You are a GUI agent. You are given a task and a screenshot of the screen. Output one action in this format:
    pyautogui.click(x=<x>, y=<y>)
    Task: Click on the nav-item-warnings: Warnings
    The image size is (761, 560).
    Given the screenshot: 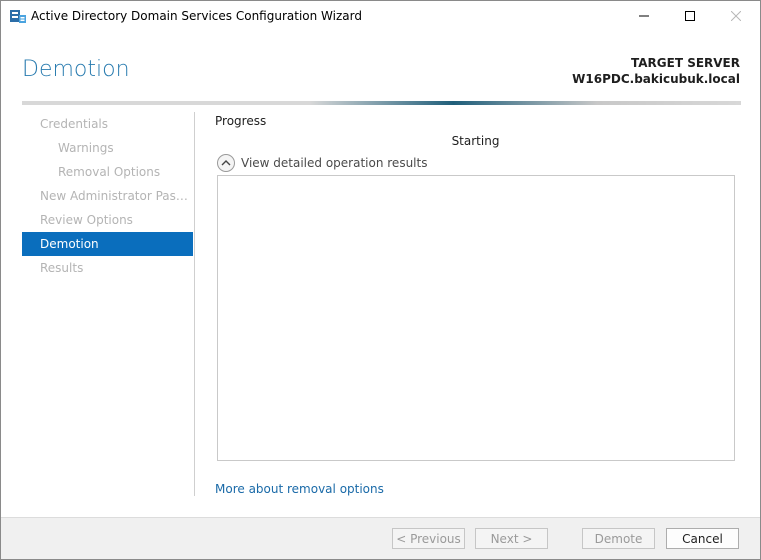 What is the action you would take?
    pyautogui.click(x=107, y=148)
    